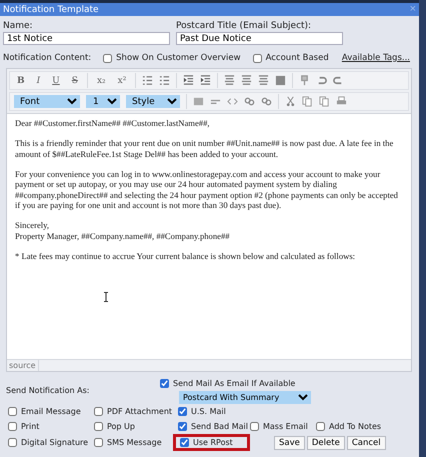 The height and width of the screenshot is (457, 426). I want to click on scissors-icon, so click(290, 101).